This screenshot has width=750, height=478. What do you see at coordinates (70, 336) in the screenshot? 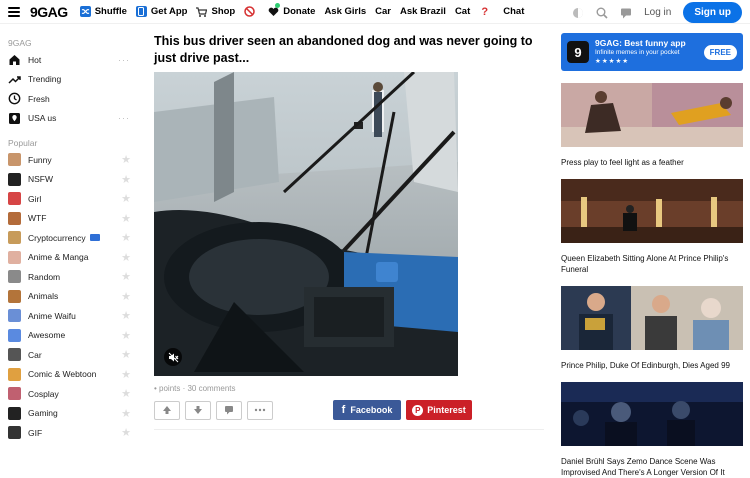
I see `sidebar-item-awesome: Awesome ★` at bounding box center [70, 336].